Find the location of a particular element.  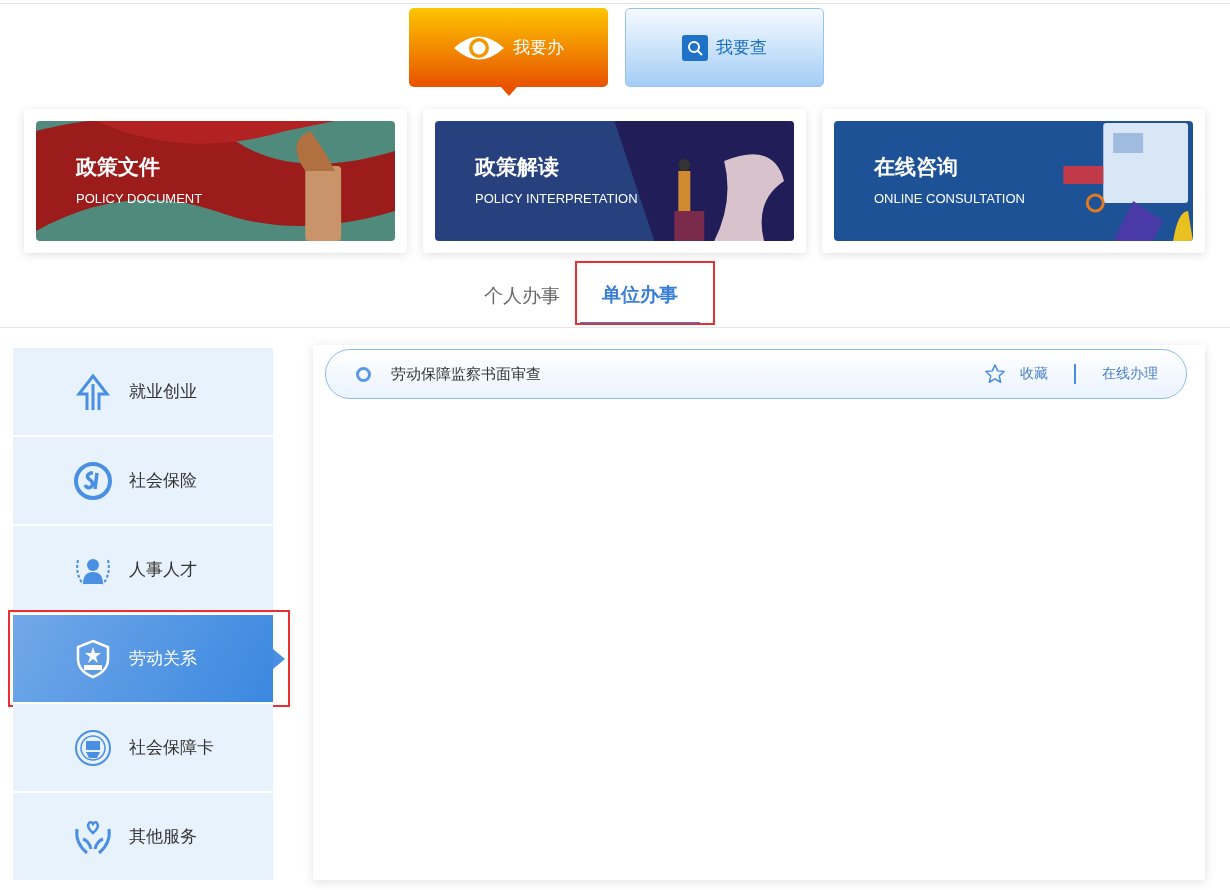

sidebar-item: 就业创业 is located at coordinates (143, 391).